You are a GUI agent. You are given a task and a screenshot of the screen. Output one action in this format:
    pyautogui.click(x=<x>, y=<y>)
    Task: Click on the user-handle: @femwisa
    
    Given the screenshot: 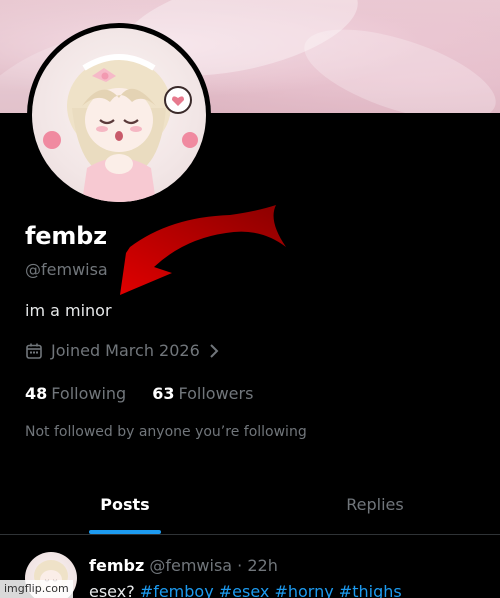 What is the action you would take?
    pyautogui.click(x=66, y=269)
    